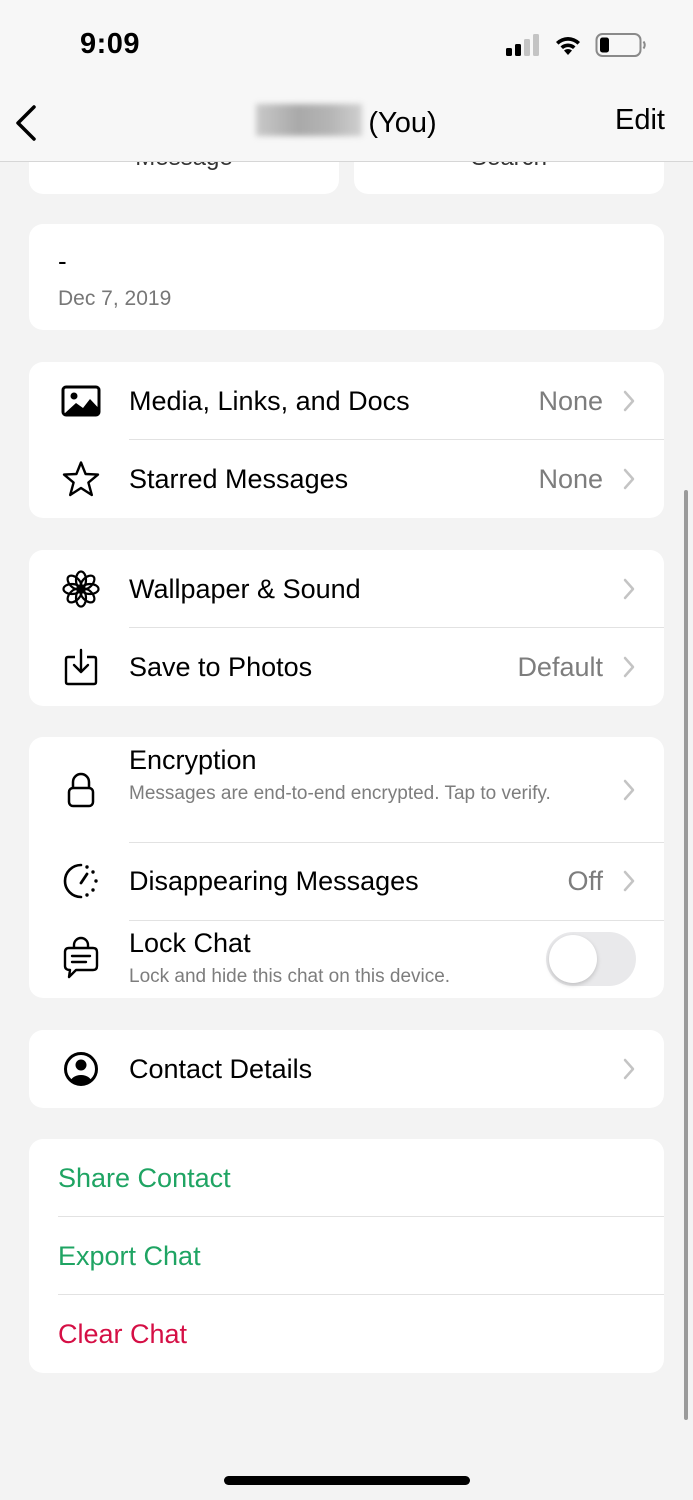 This screenshot has width=693, height=1500. I want to click on scrollbar, so click(686, 955).